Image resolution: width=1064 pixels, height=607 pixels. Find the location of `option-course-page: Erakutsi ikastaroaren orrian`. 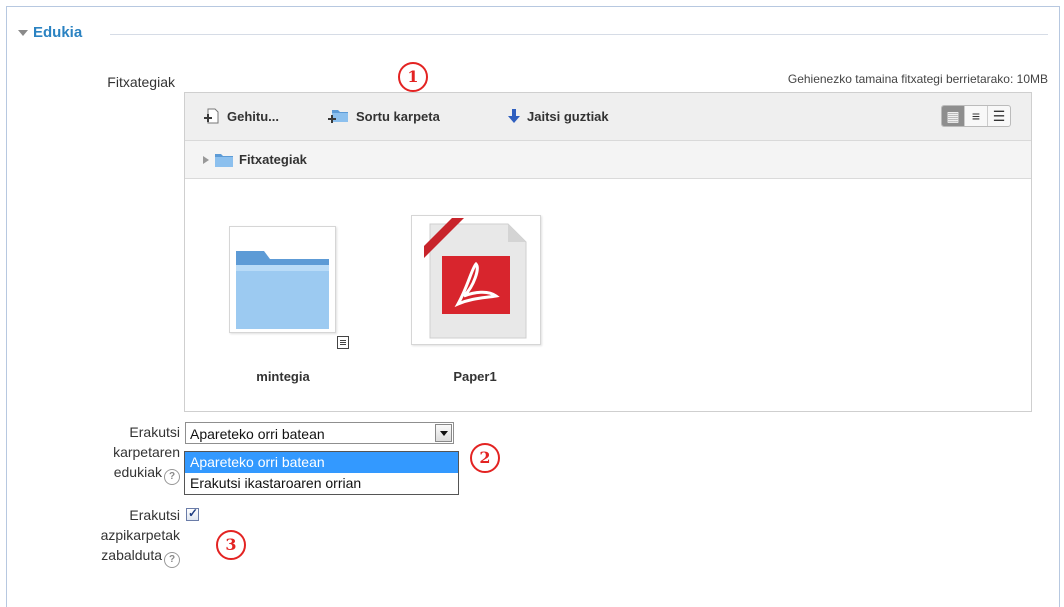

option-course-page: Erakutsi ikastaroaren orrian is located at coordinates (321, 483).